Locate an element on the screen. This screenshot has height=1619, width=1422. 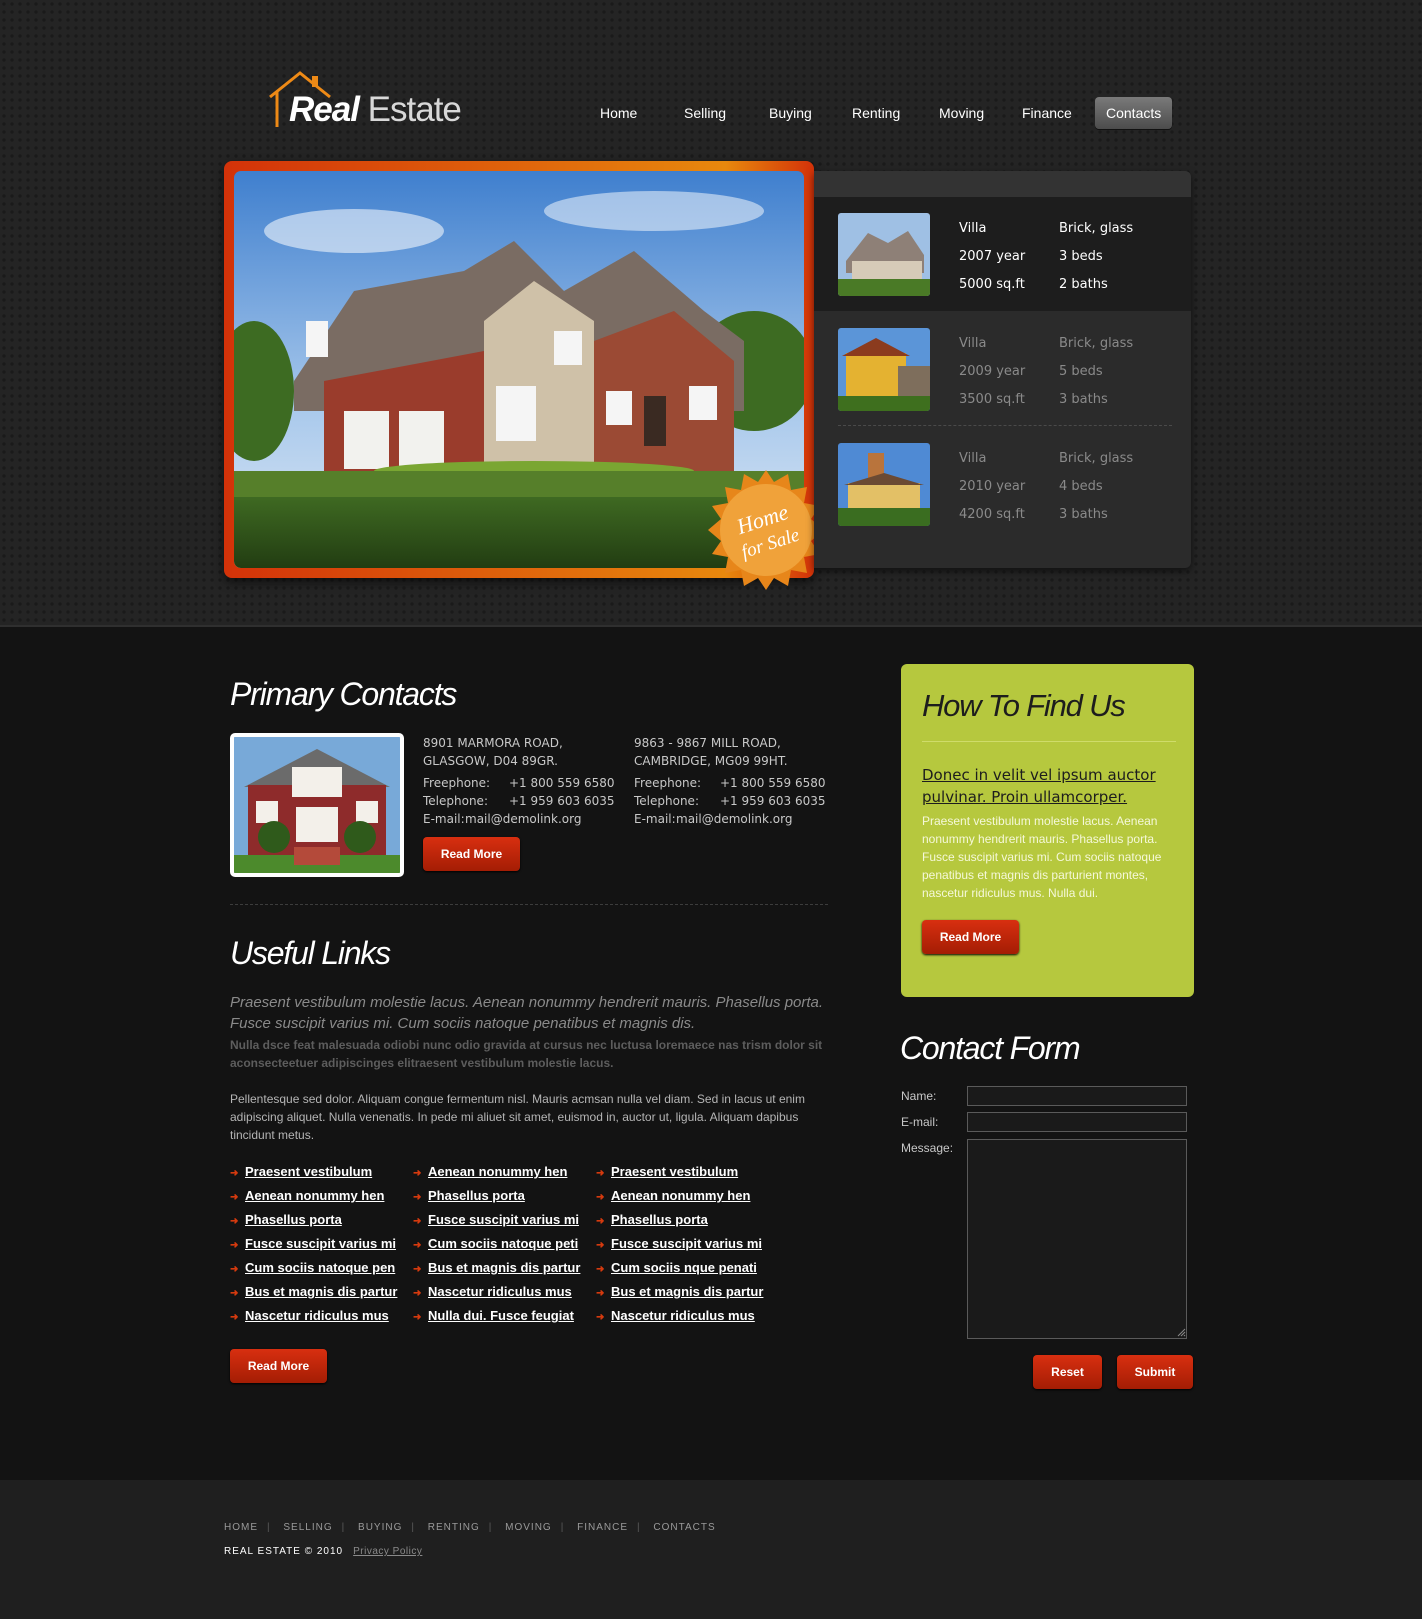
link-item: ➜ Nulla dui. Fusce feugiat is located at coordinates (496, 1318).